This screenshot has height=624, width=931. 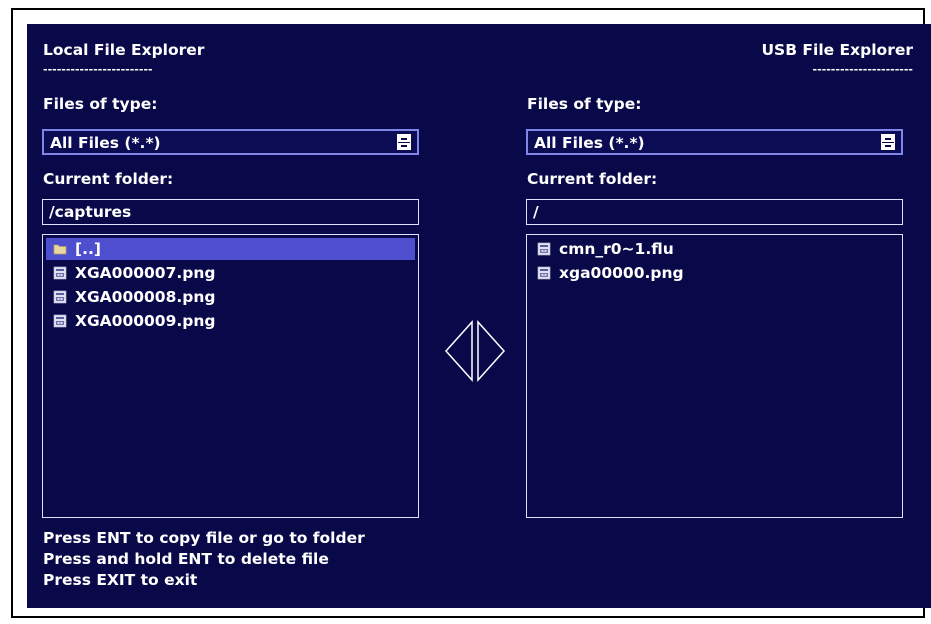 I want to click on usb-list-item: xga00000.png, so click(x=714, y=273).